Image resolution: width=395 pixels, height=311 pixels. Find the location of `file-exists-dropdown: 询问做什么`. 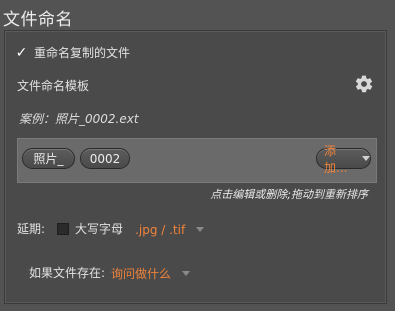

file-exists-dropdown: 询问做什么 is located at coordinates (151, 272).